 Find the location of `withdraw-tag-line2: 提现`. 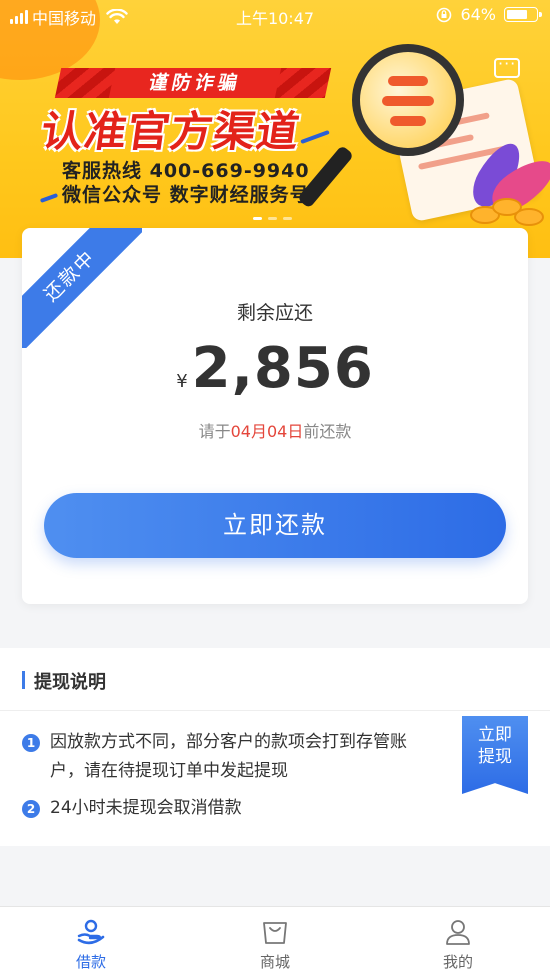

withdraw-tag-line2: 提现 is located at coordinates (495, 757).